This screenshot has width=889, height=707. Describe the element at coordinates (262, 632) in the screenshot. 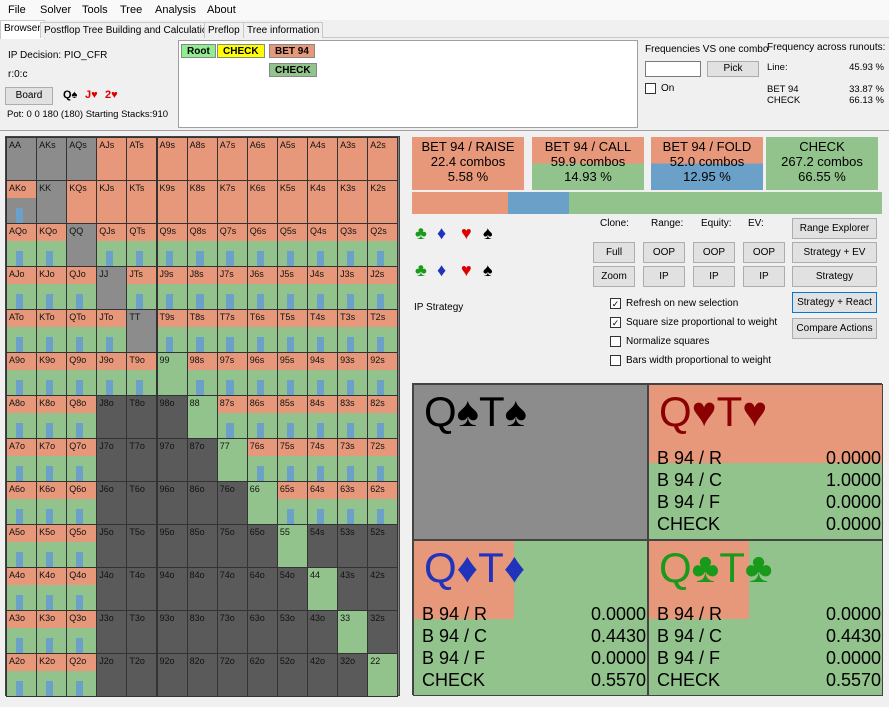

I see `grid-cell-63o: 63o` at that location.